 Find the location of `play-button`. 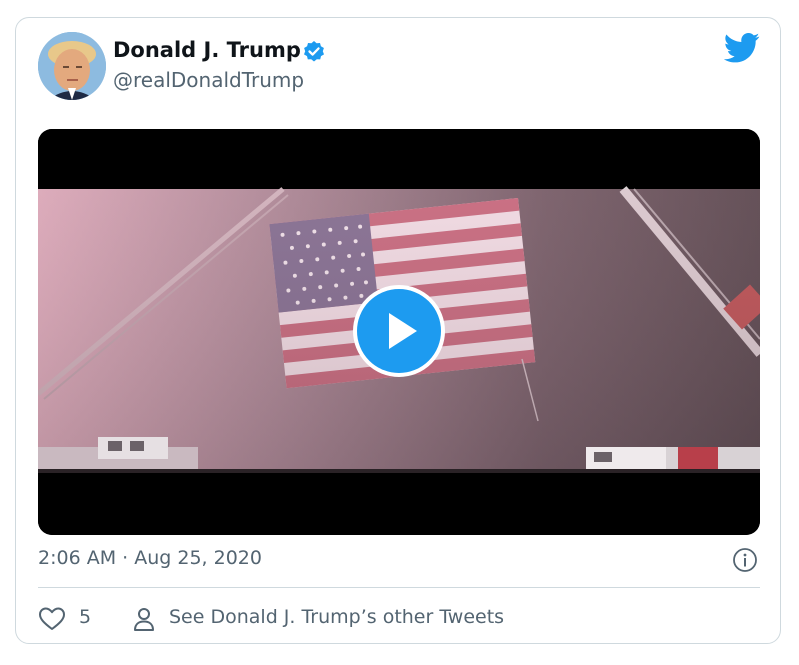

play-button is located at coordinates (399, 331).